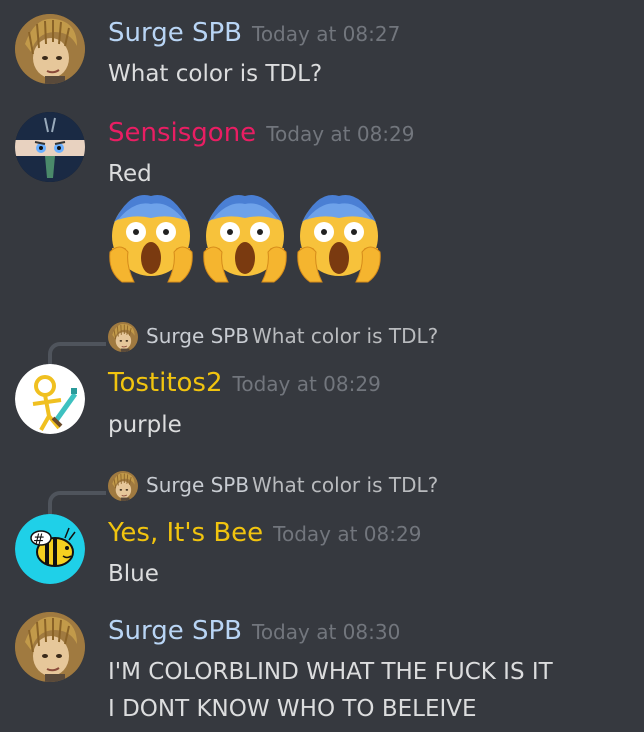  What do you see at coordinates (185, 533) in the screenshot?
I see `author-name: Yes, It's Bee` at bounding box center [185, 533].